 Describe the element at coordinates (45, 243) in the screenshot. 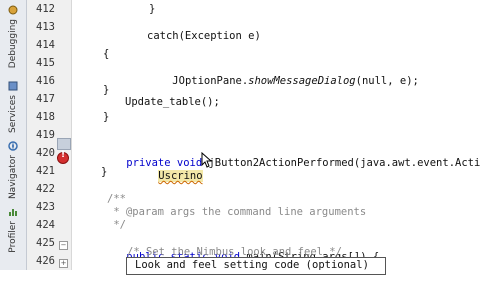

I see `line-number: 425` at that location.